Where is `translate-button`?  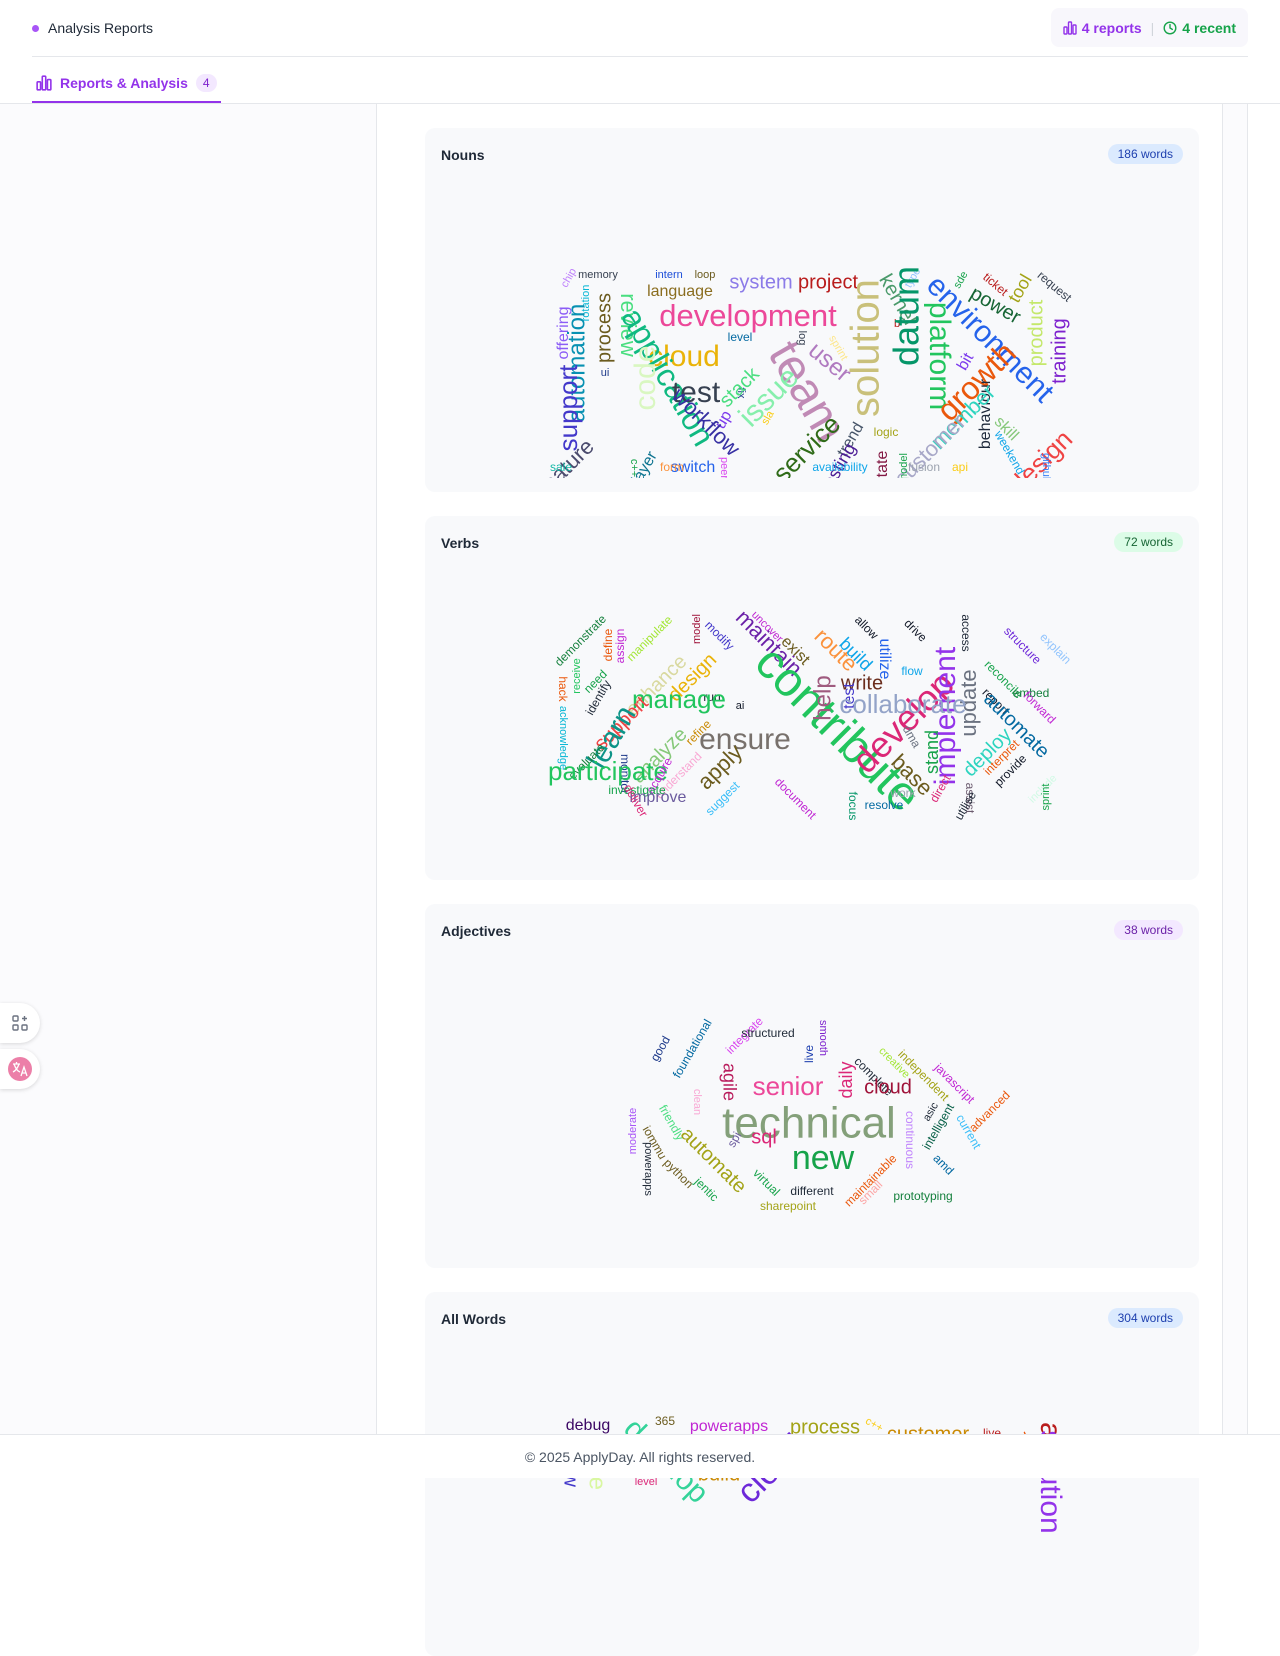
translate-button is located at coordinates (20, 1069).